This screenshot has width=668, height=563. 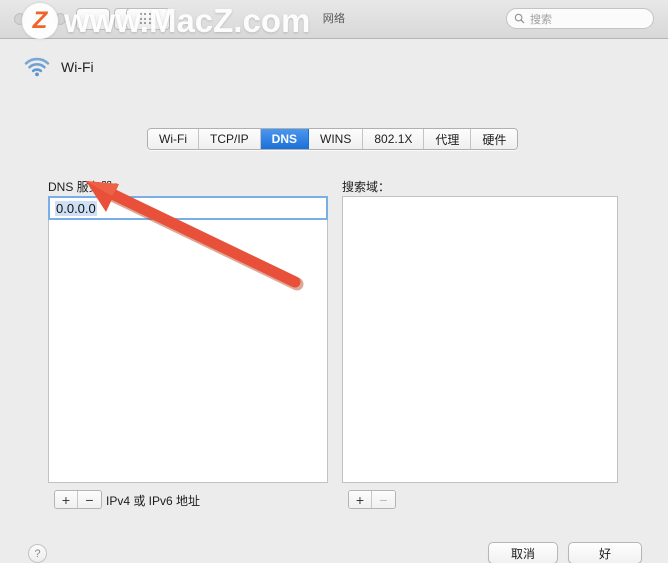 I want to click on tab-label: 802.1X, so click(x=393, y=139).